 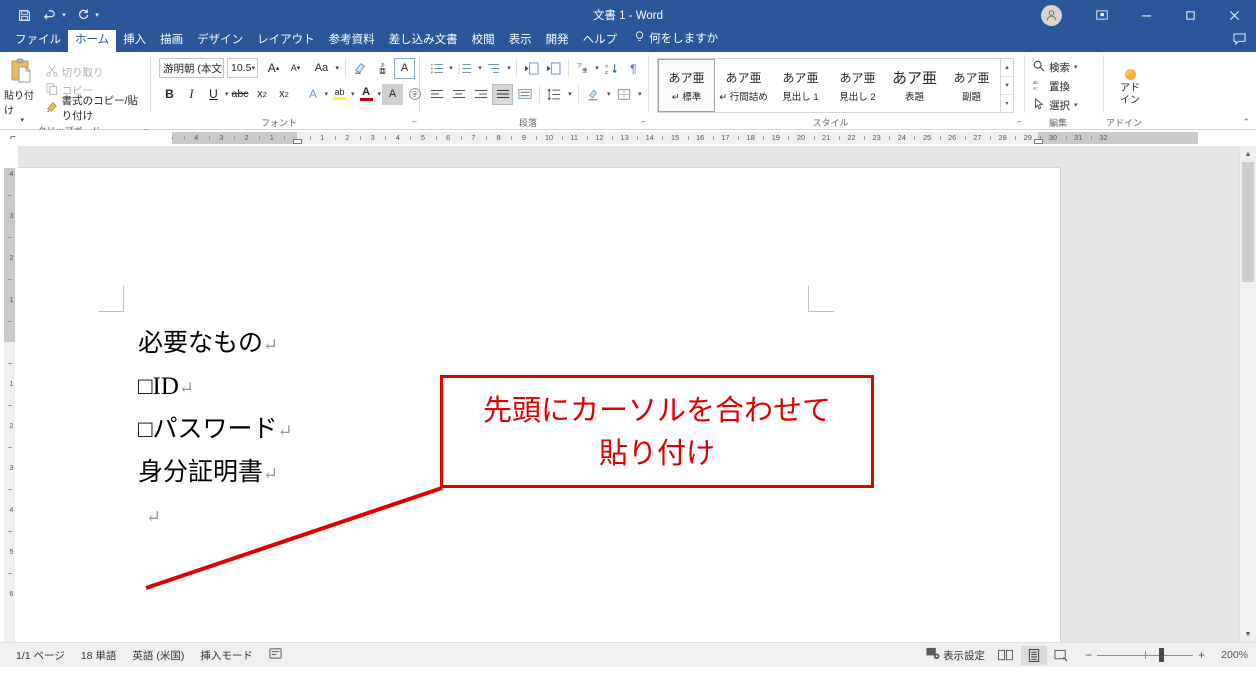 What do you see at coordinates (213, 94) in the screenshot?
I see `underline-button: U` at bounding box center [213, 94].